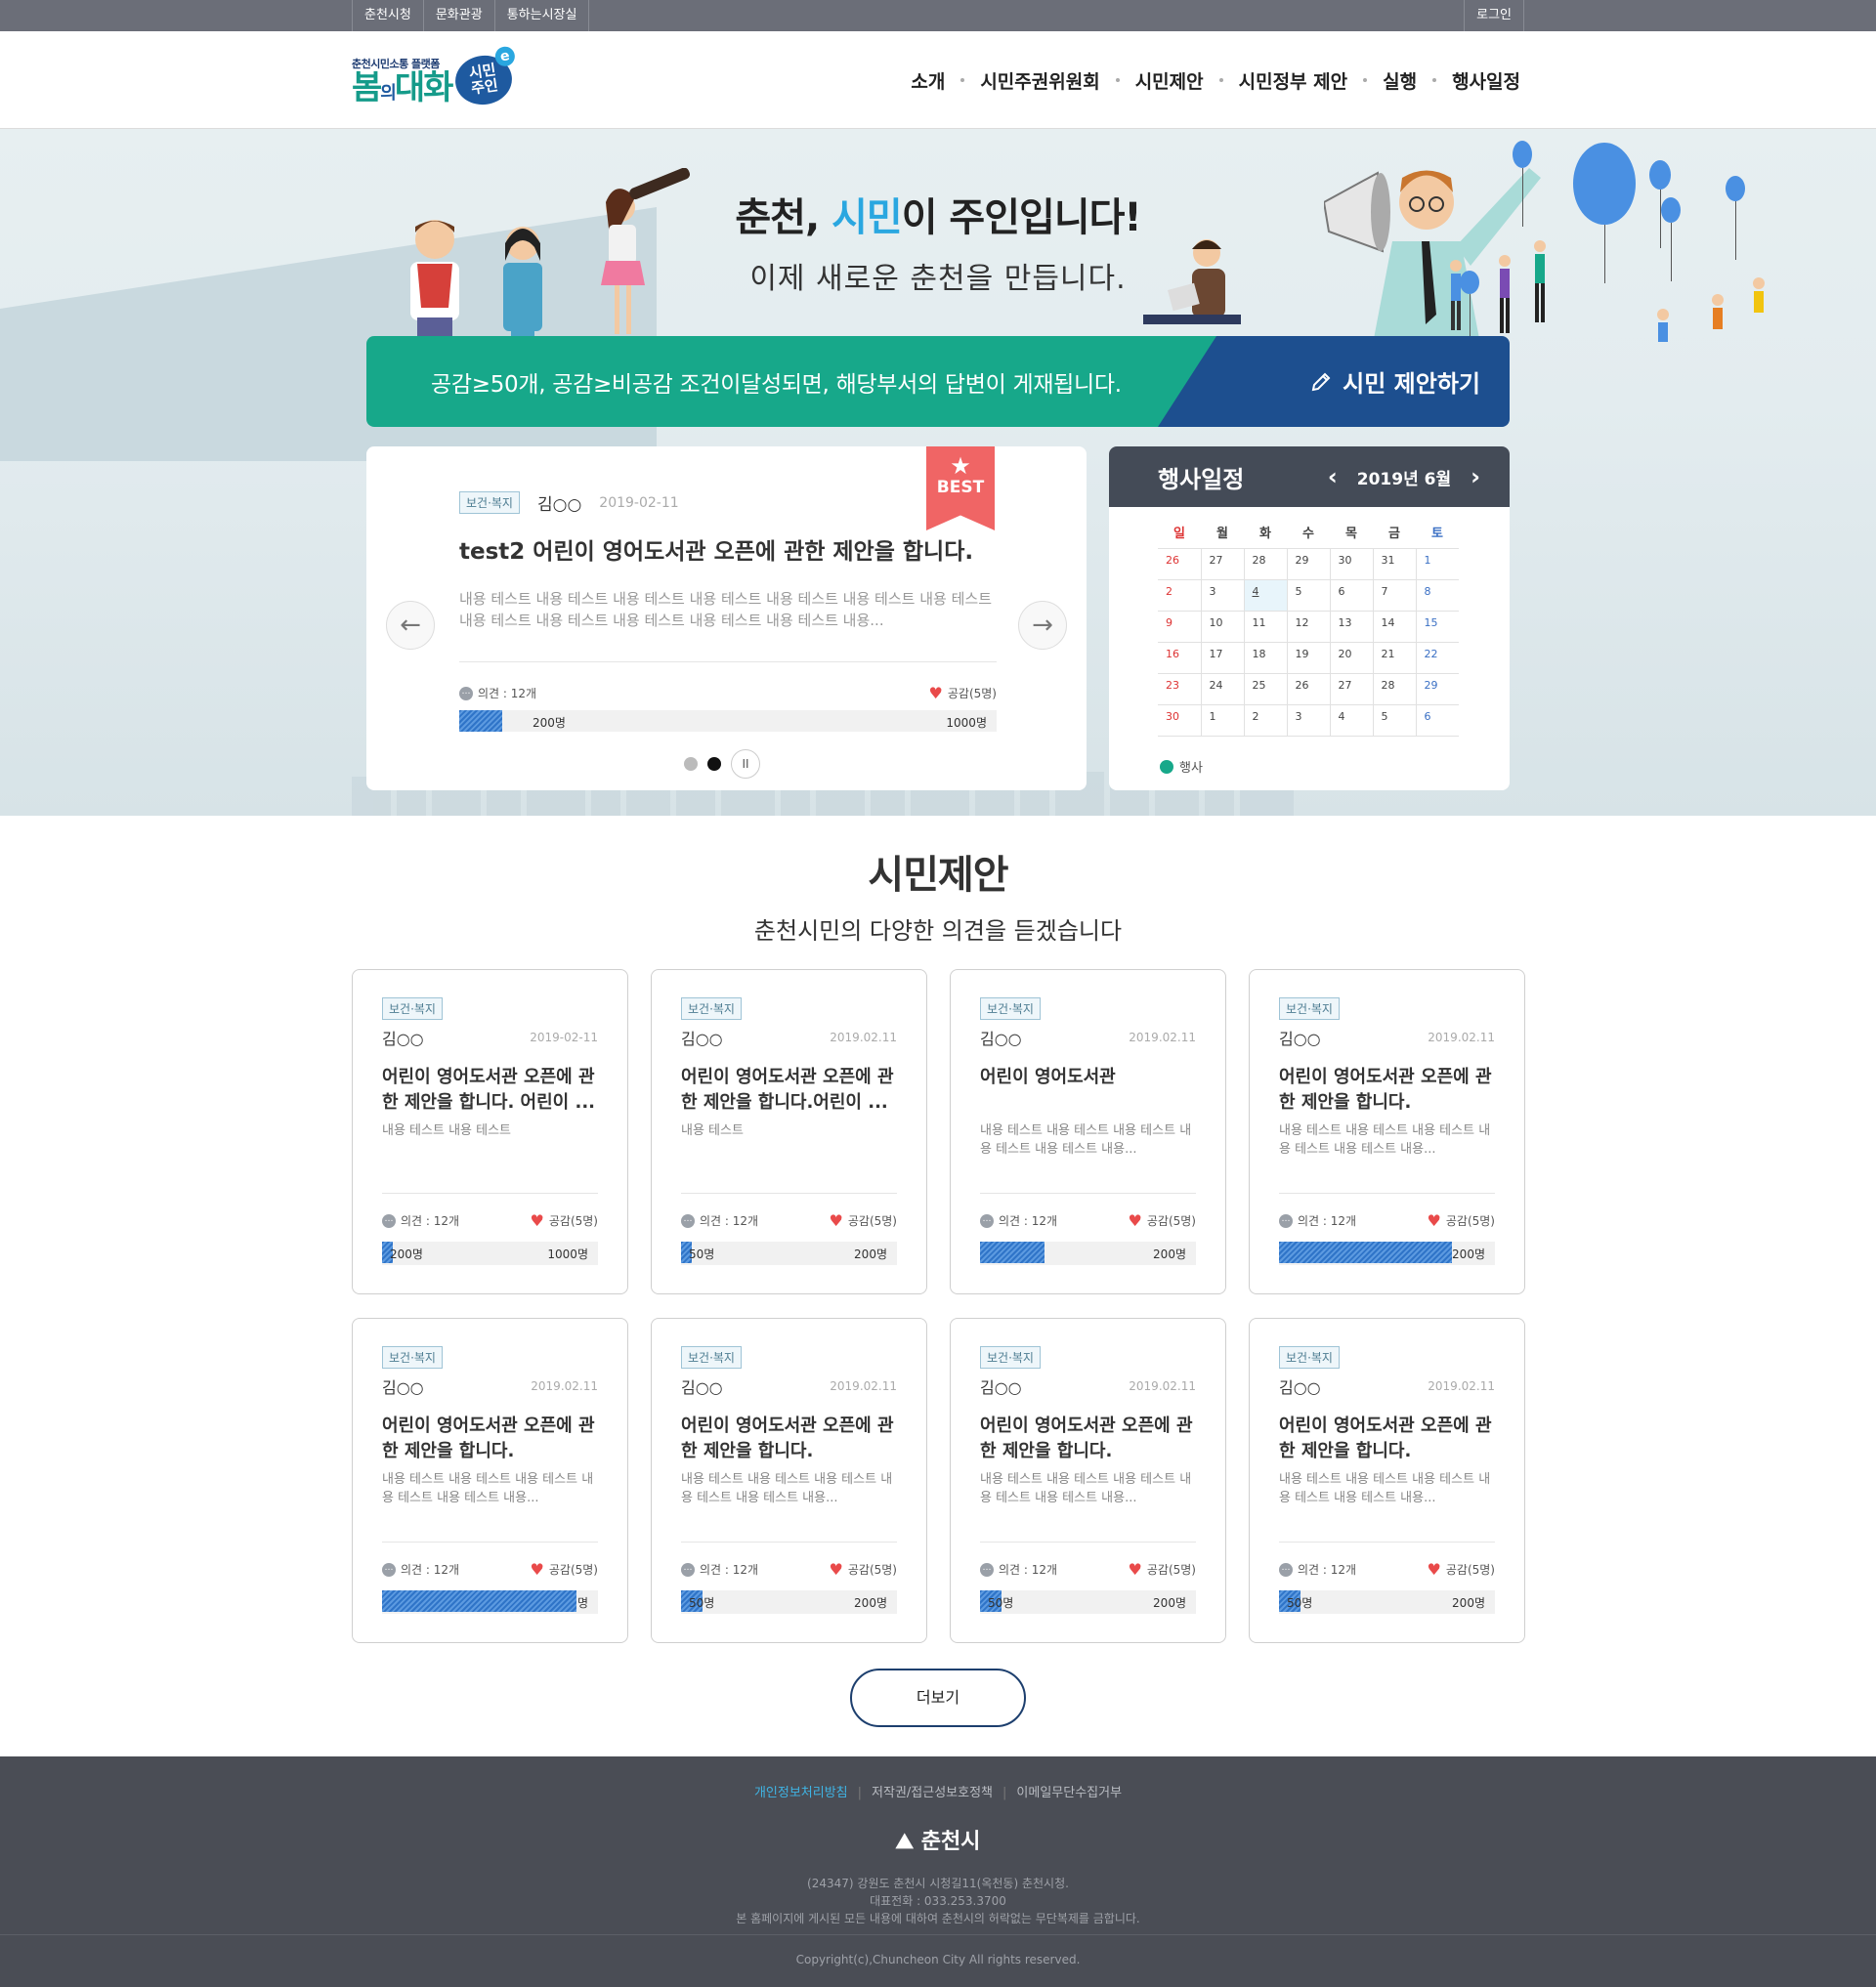 The width and height of the screenshot is (1876, 1987). What do you see at coordinates (1437, 658) in the screenshot?
I see `calendar-day: 22` at bounding box center [1437, 658].